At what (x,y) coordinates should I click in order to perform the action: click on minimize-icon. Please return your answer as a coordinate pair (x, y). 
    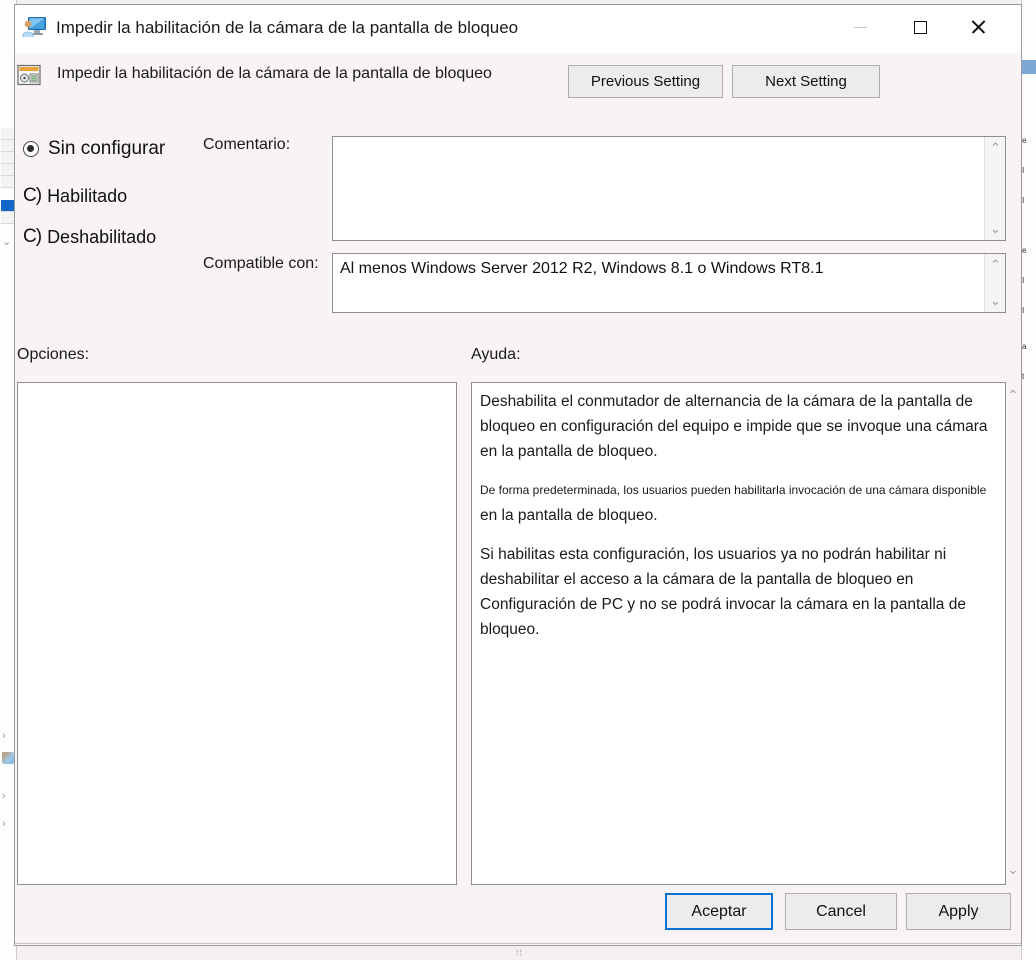
    Looking at the image, I should click on (860, 27).